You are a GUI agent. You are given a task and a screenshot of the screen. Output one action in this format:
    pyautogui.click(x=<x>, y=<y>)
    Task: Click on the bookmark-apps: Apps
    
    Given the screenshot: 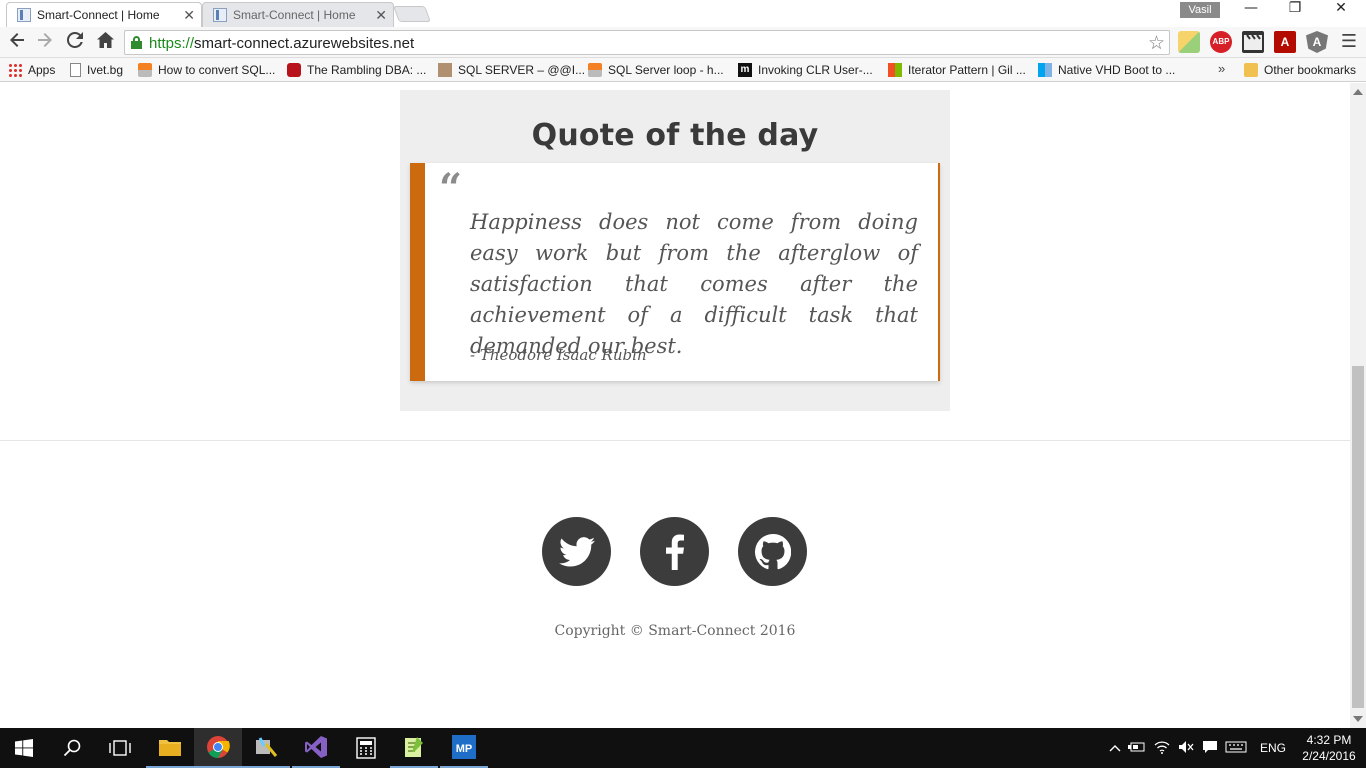 What is the action you would take?
    pyautogui.click(x=31, y=70)
    